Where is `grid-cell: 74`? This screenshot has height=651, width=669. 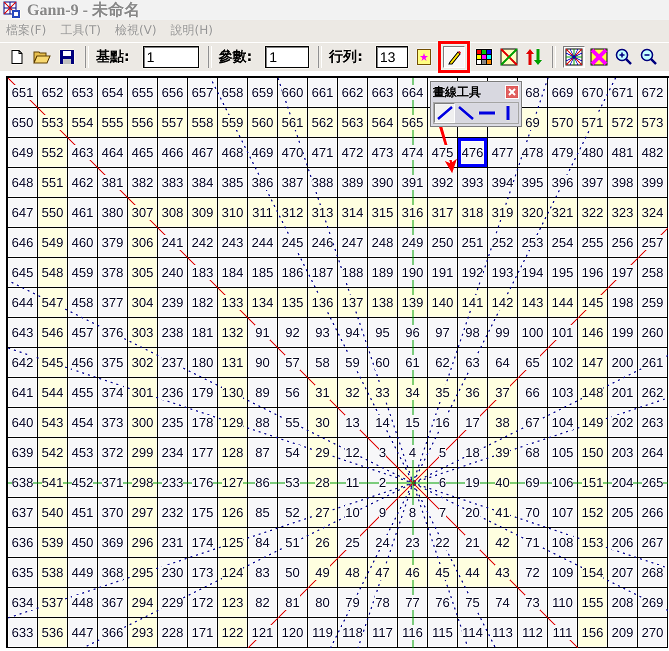
grid-cell: 74 is located at coordinates (503, 603).